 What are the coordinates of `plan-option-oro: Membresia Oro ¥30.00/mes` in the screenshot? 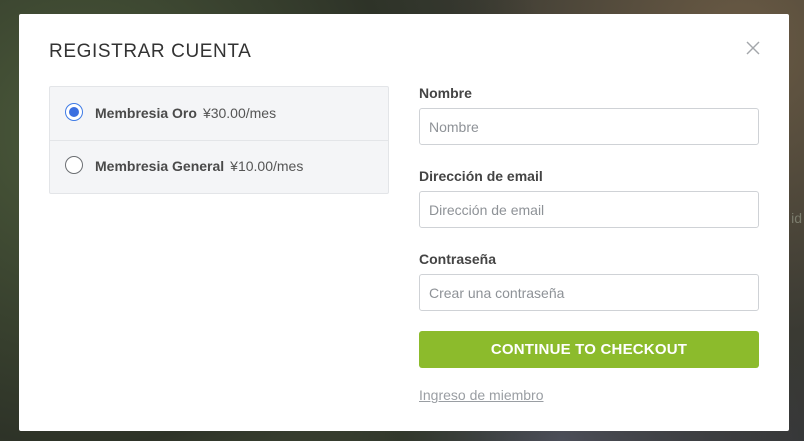 It's located at (219, 114).